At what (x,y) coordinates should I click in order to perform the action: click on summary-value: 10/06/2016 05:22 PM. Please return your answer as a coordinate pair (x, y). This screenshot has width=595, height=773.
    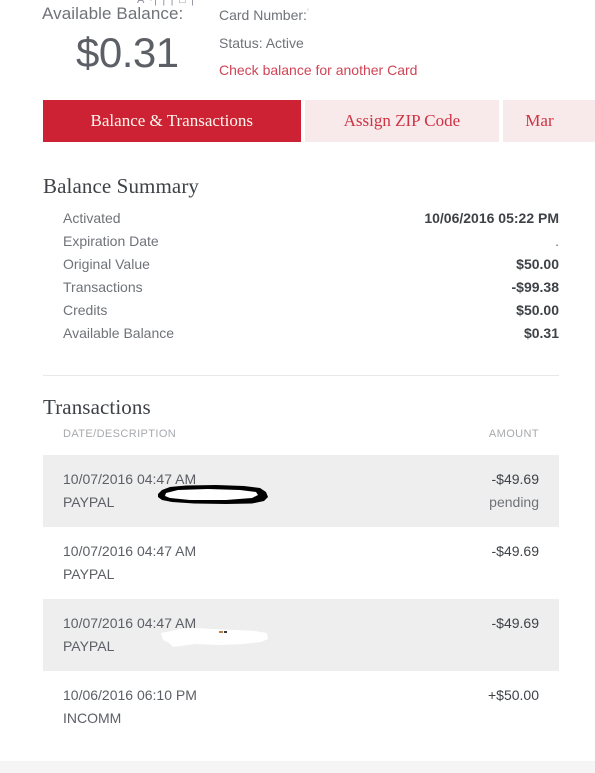
    Looking at the image, I should click on (491, 218).